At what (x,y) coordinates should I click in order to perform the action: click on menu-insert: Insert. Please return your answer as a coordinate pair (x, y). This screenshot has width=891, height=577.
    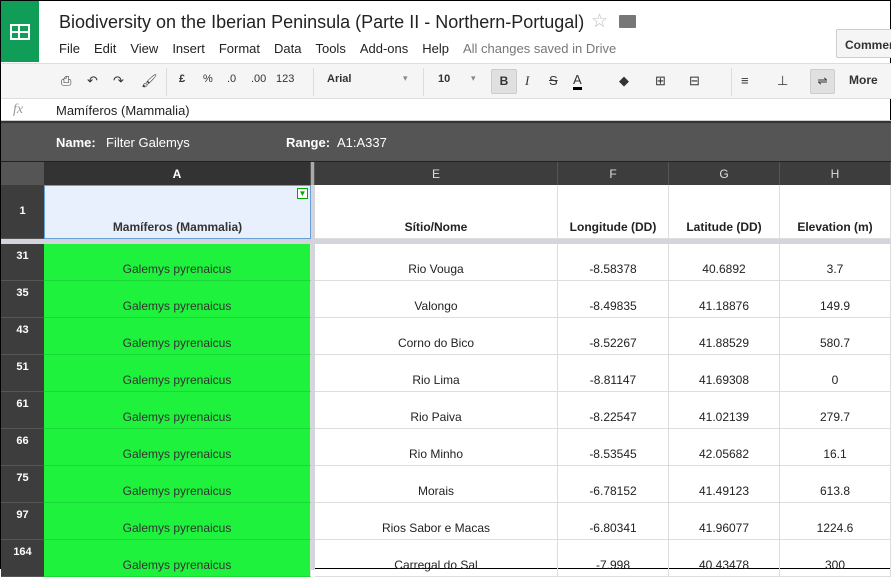
    Looking at the image, I should click on (188, 48).